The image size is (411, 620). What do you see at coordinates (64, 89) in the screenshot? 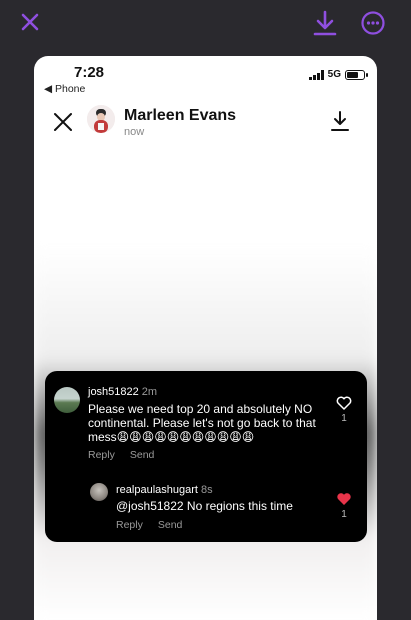
I see `back-to-phone-link: ◀ Phone` at bounding box center [64, 89].